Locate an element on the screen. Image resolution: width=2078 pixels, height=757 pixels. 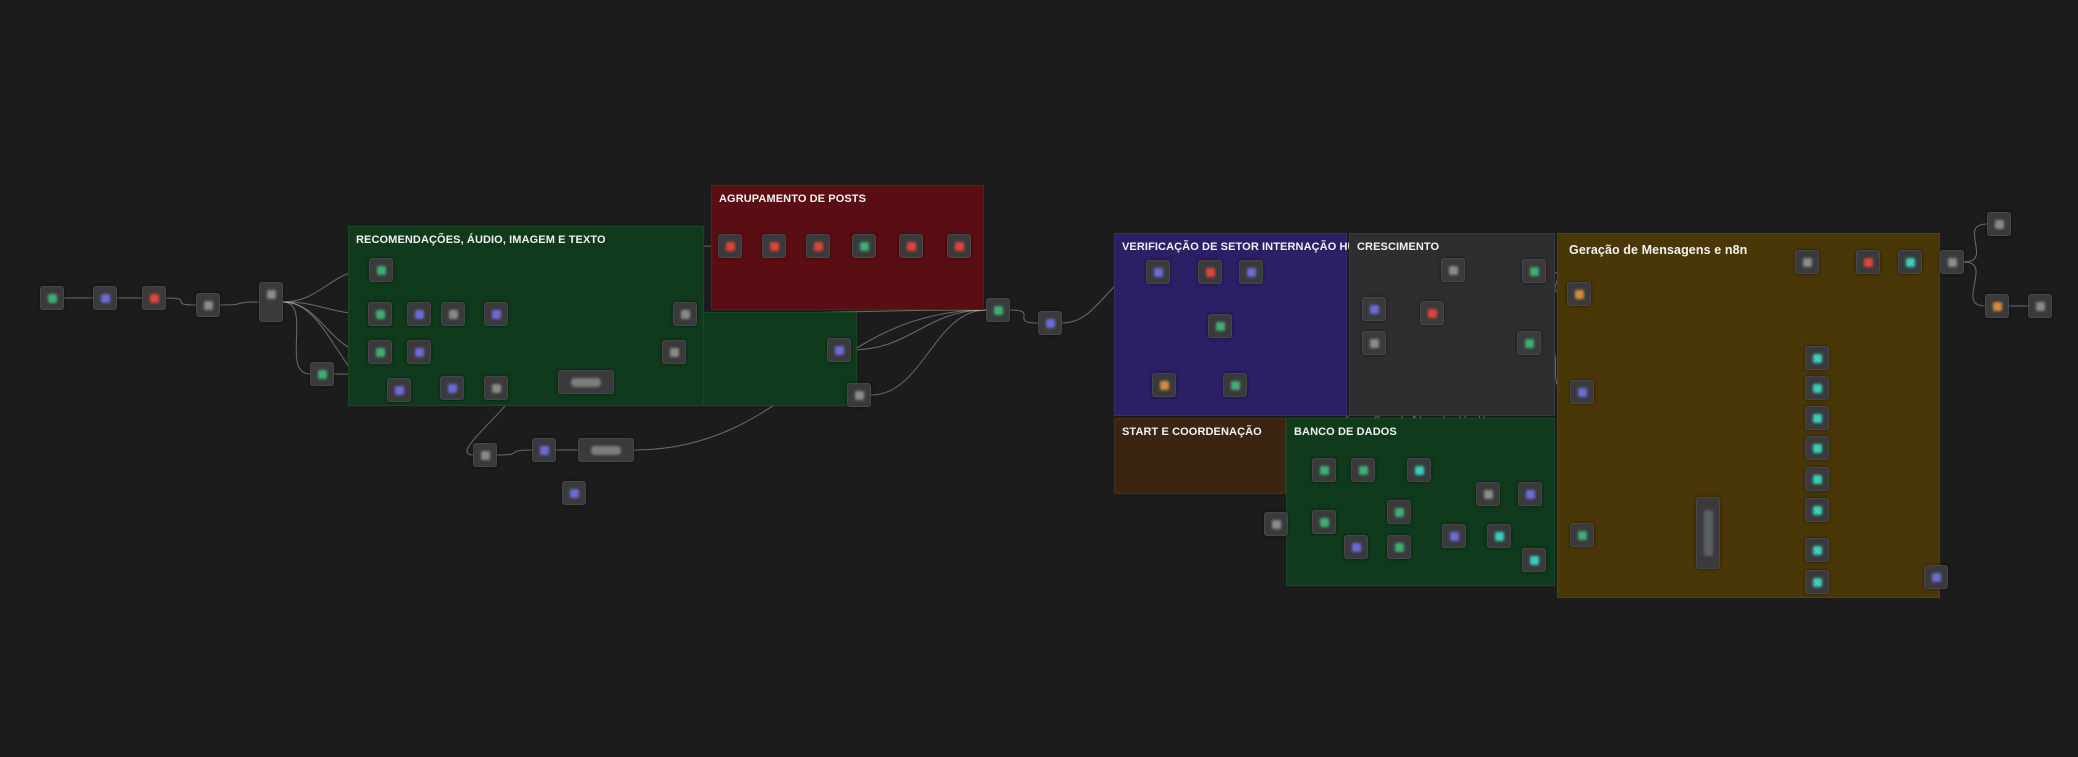
group-banco-de-dados: BANCO DE DADOS is located at coordinates (1420, 502).